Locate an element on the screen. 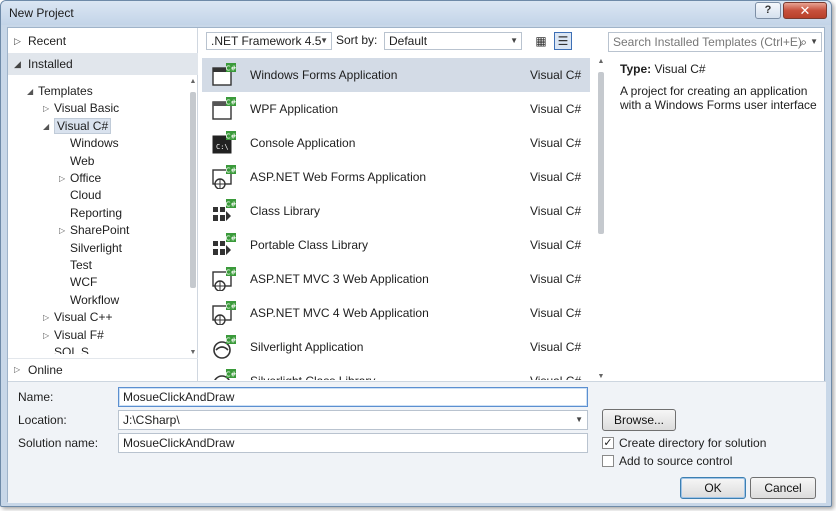  template-list-scrollbar: ▲ ▼ is located at coordinates (601, 219).